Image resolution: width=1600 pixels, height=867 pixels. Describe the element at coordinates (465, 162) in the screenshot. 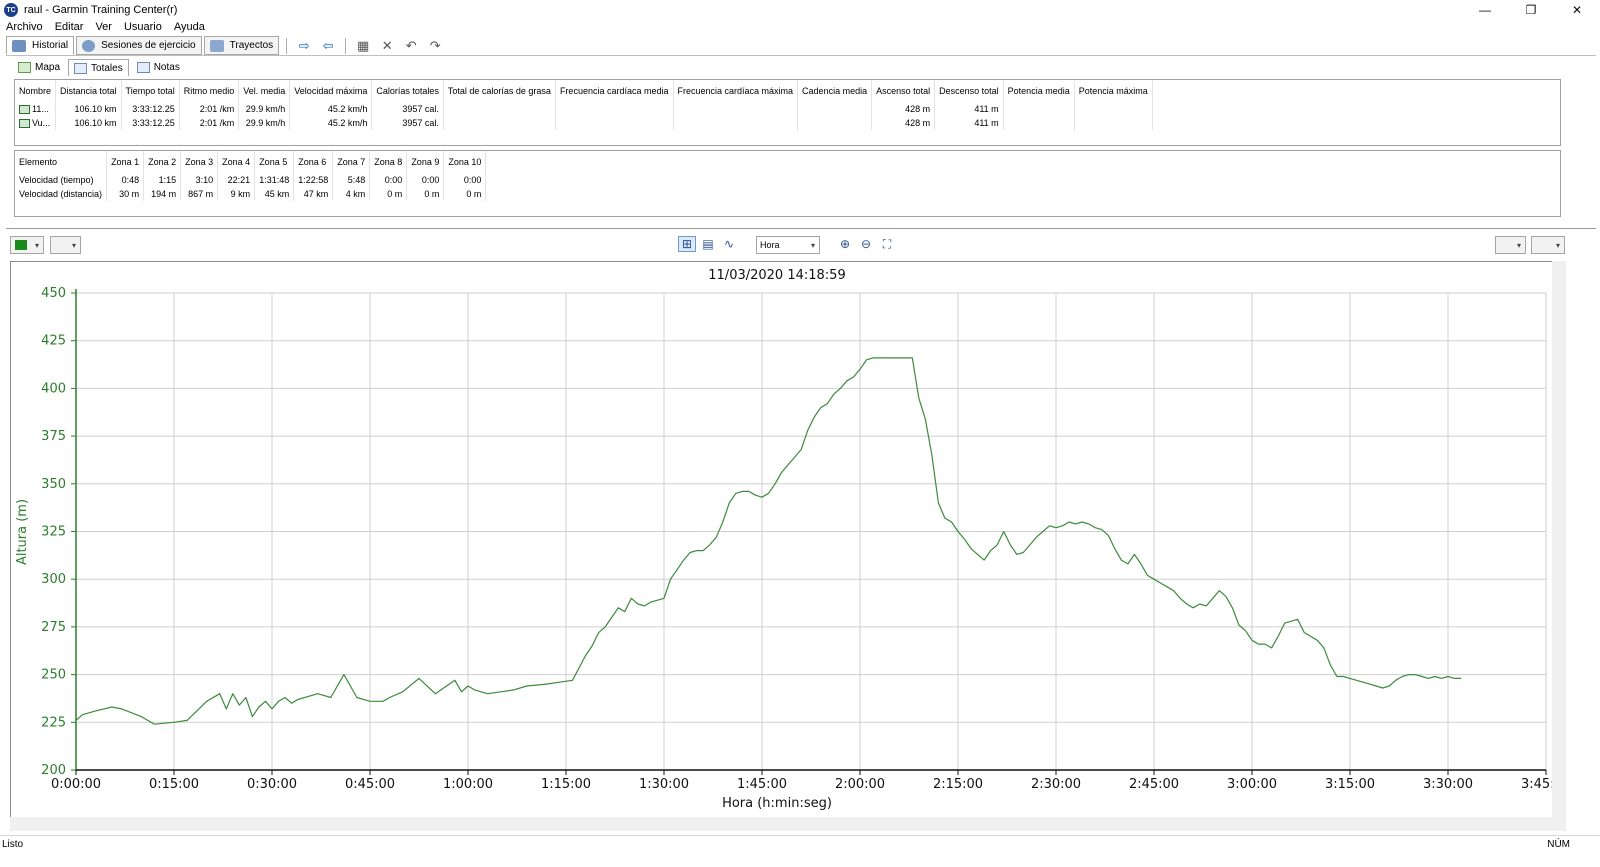

I see `column-header: Zona 10` at that location.